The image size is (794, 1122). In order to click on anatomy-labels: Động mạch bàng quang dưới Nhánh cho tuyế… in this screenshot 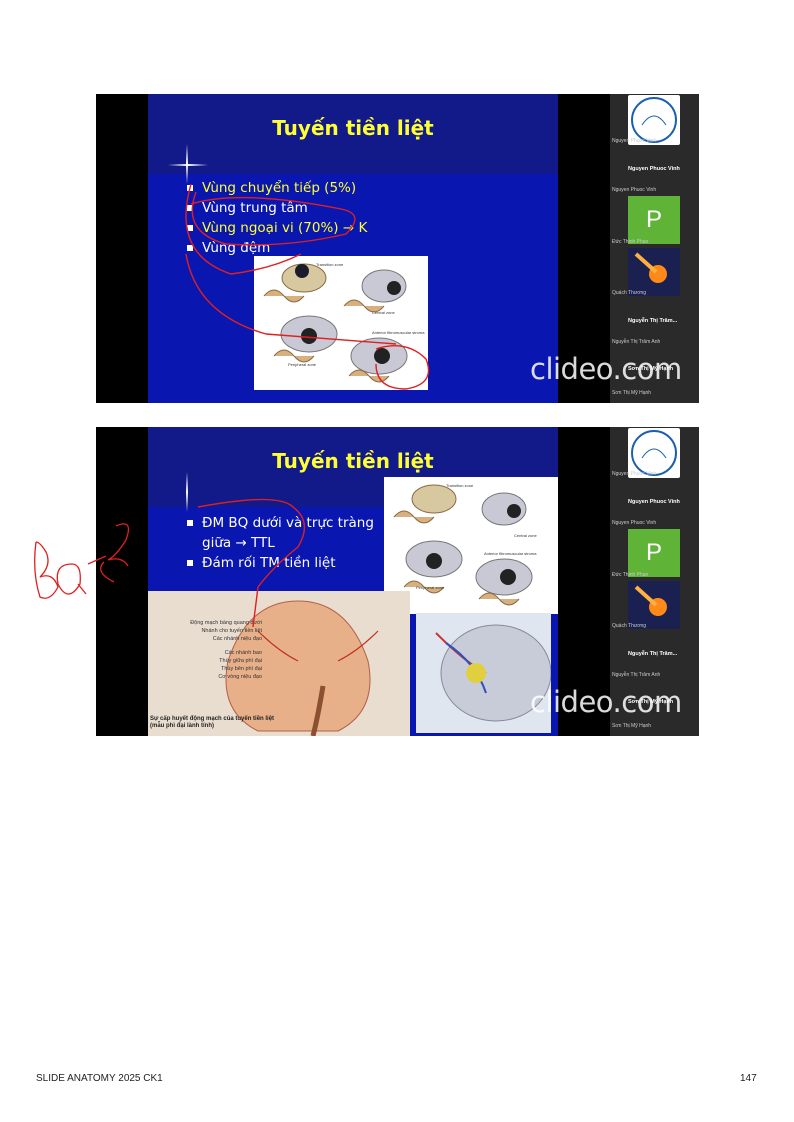, I will do `click(226, 650)`.